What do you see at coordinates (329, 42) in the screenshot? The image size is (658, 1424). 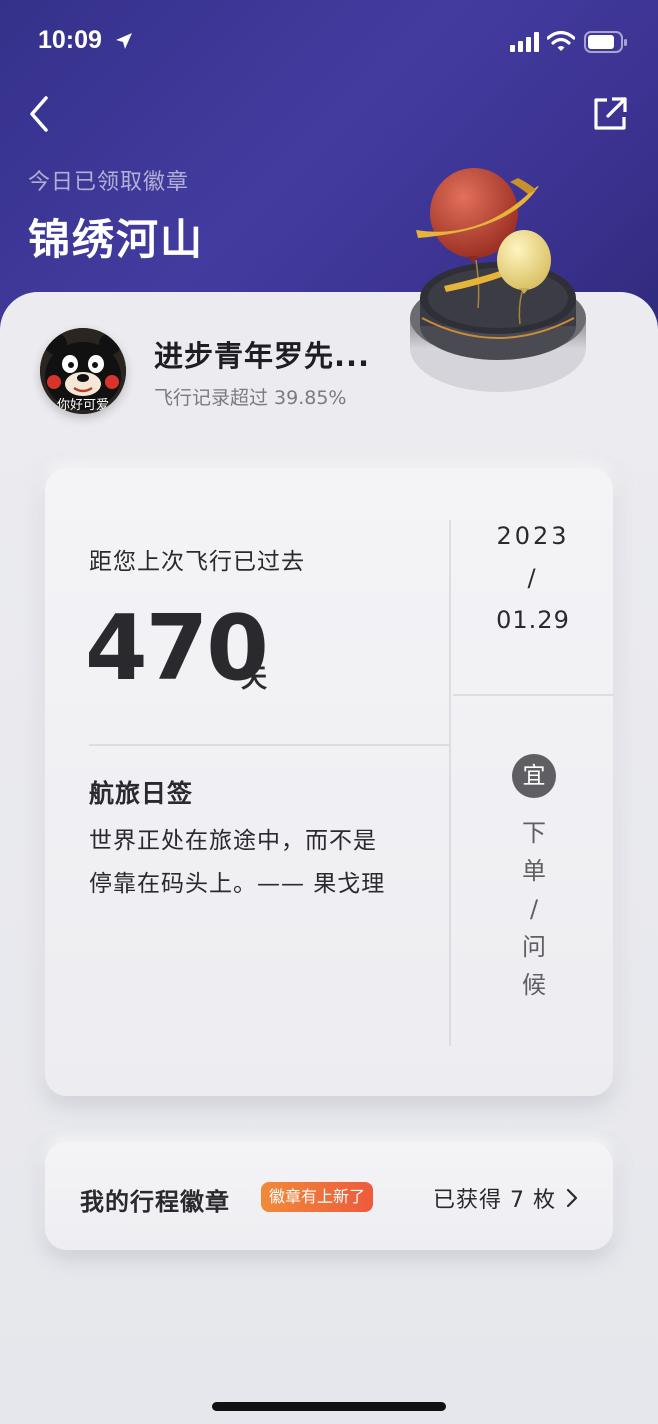 I see `status-bar: 10:09` at bounding box center [329, 42].